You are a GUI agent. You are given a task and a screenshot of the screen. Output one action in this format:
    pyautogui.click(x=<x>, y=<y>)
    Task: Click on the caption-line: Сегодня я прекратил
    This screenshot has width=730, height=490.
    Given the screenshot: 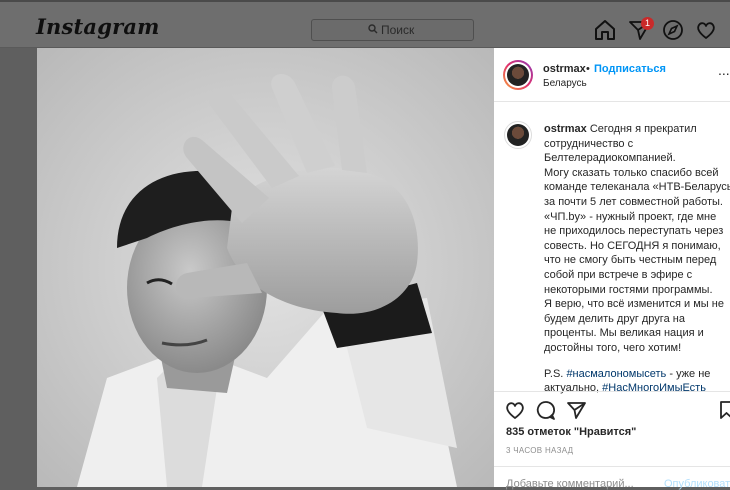 What is the action you would take?
    pyautogui.click(x=643, y=129)
    